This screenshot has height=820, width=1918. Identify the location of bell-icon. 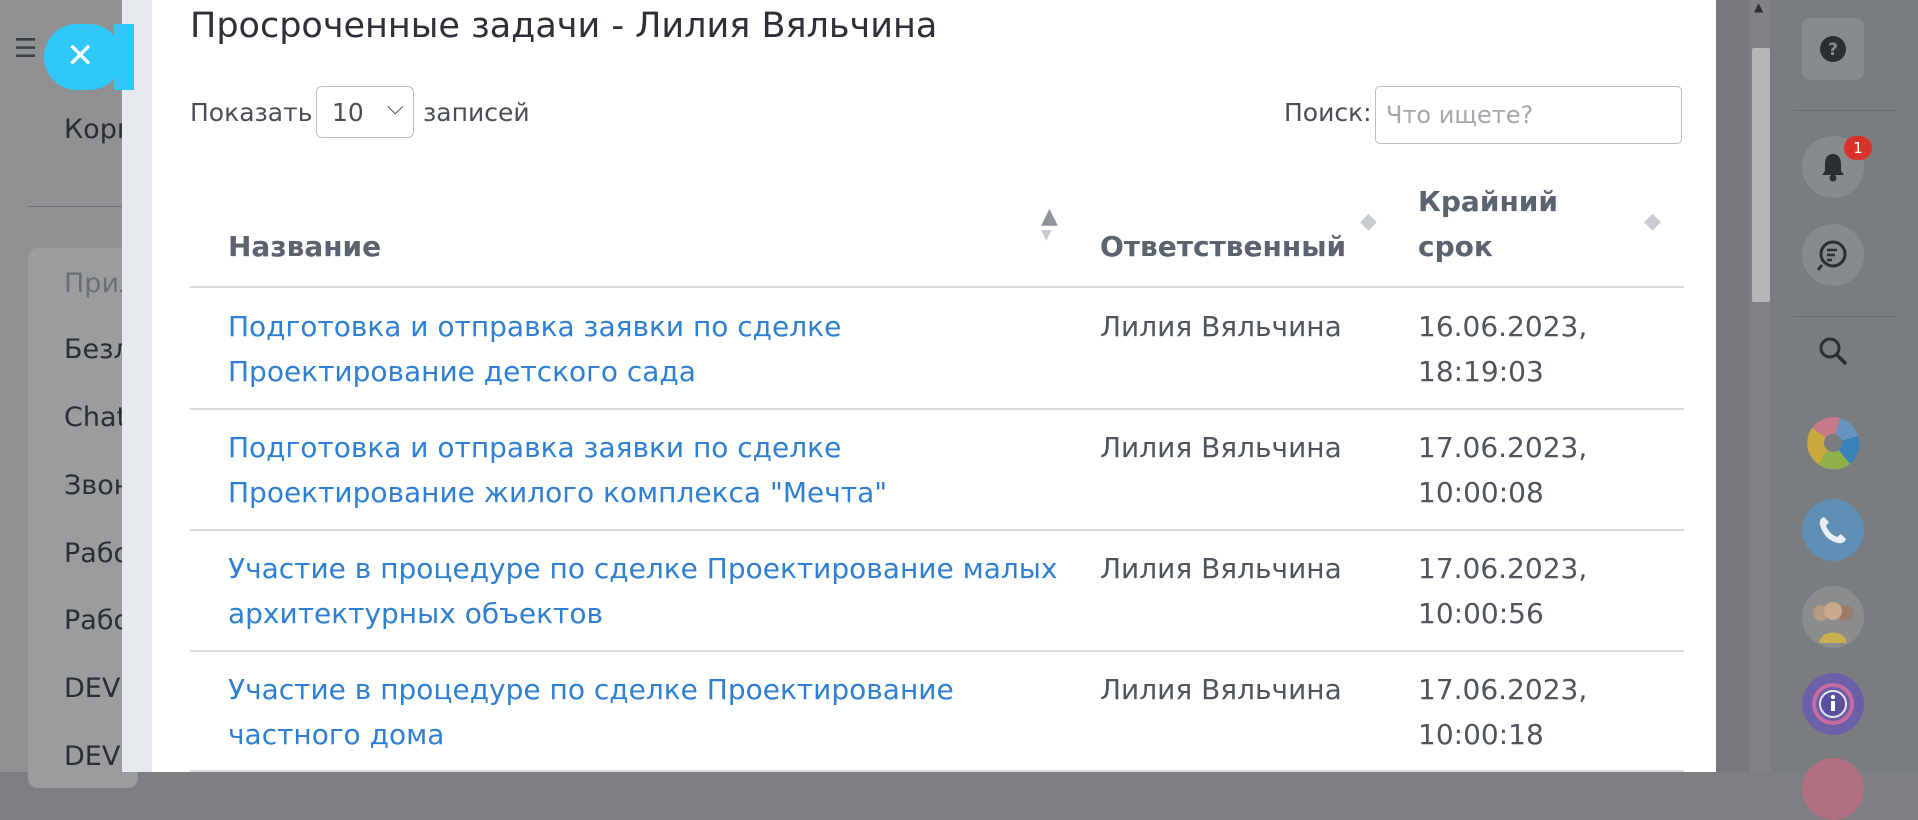
(1833, 168).